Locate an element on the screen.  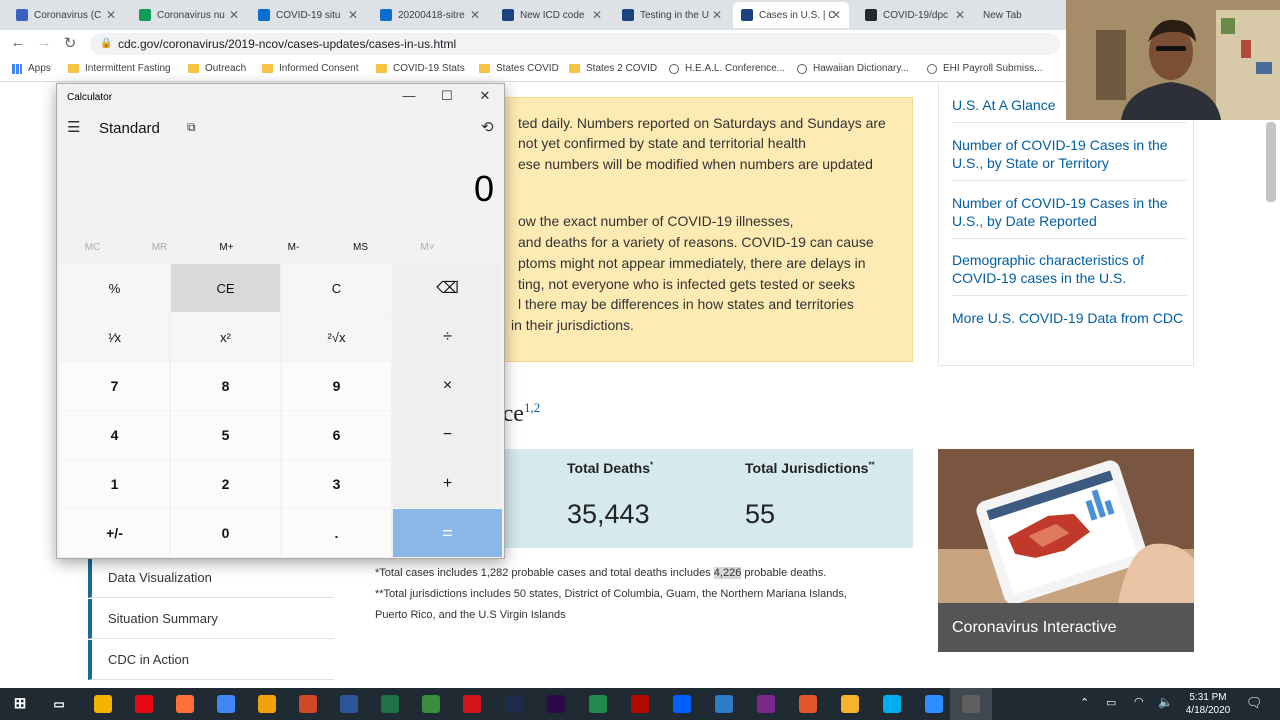
digit-0-button: 0 is located at coordinates (225, 533).